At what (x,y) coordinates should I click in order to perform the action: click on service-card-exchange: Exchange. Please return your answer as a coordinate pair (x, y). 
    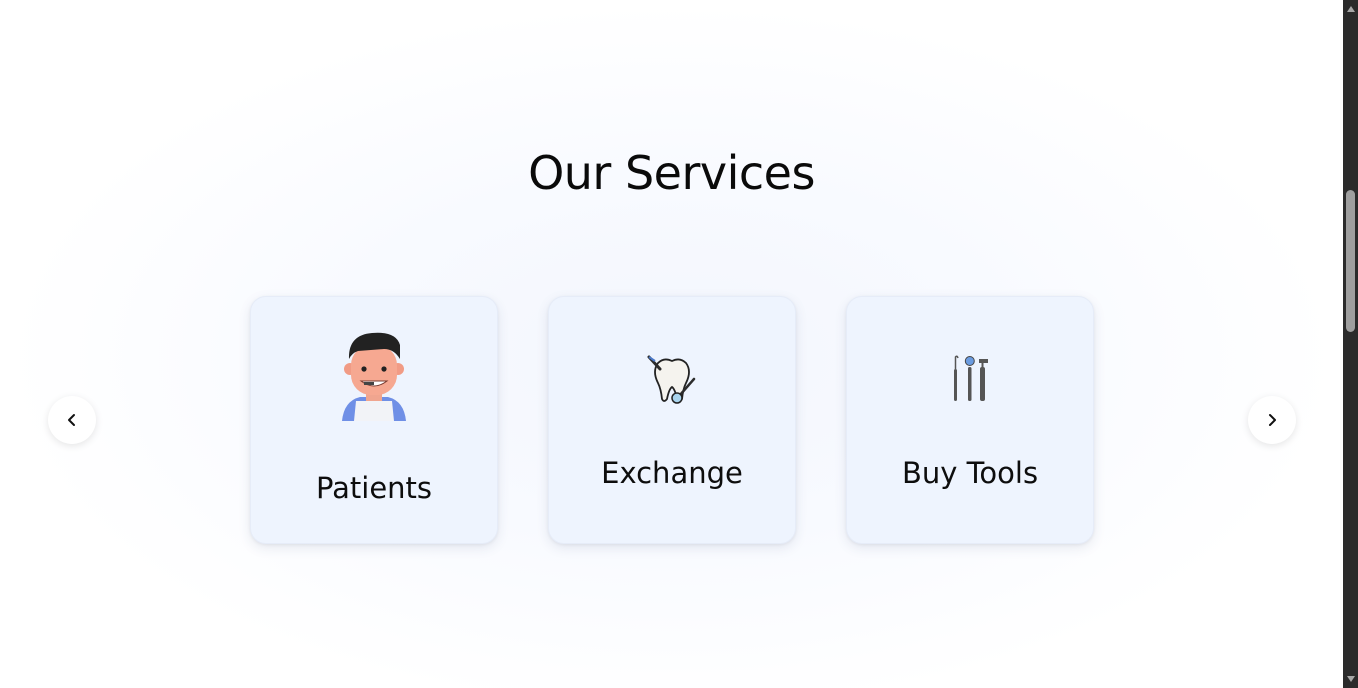
    Looking at the image, I should click on (672, 420).